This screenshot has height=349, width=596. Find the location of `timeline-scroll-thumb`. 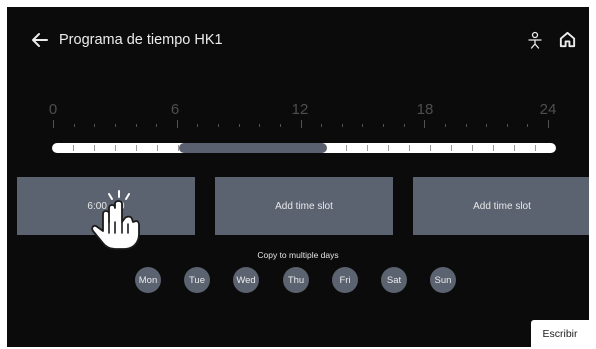

timeline-scroll-thumb is located at coordinates (253, 148).